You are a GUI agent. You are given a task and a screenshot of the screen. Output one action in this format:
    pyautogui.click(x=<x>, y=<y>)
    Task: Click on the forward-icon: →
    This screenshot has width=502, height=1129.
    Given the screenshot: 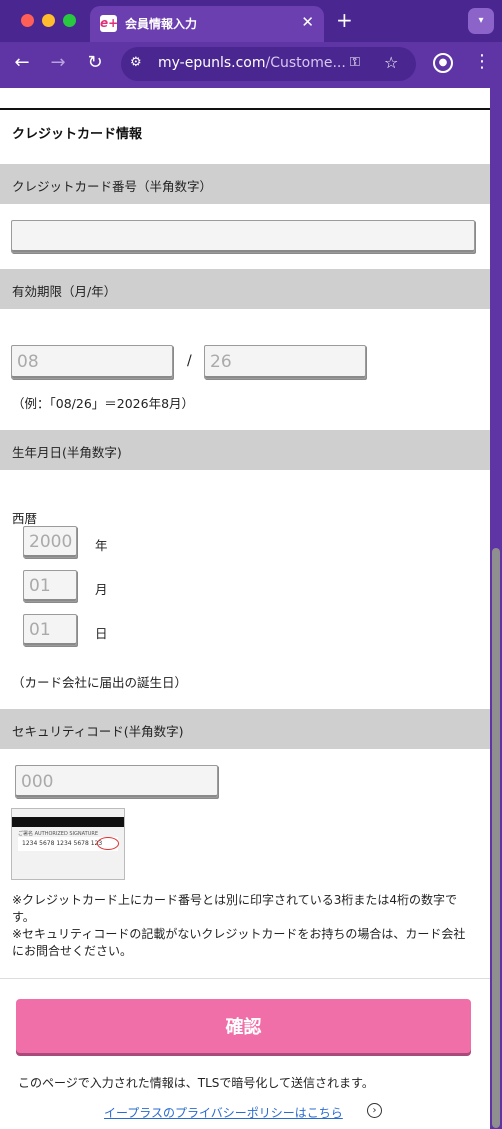 What is the action you would take?
    pyautogui.click(x=58, y=63)
    